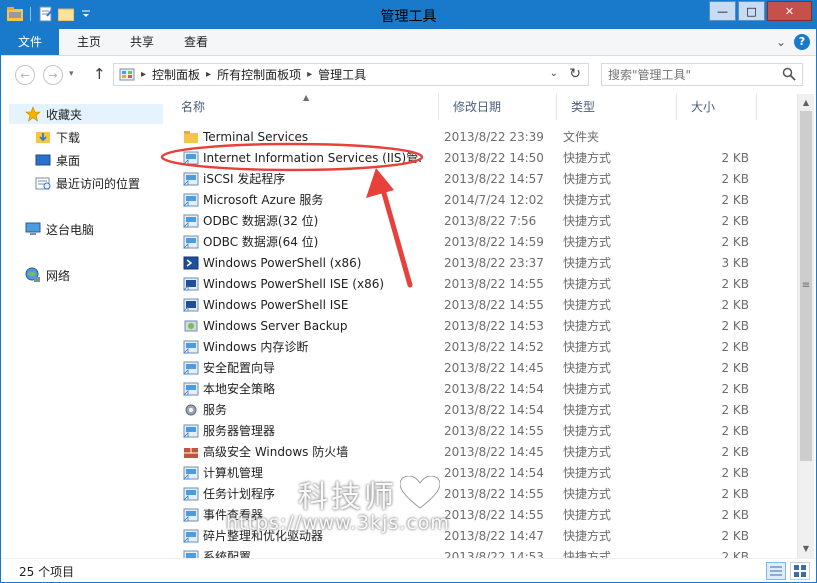 The width and height of the screenshot is (817, 583). What do you see at coordinates (30, 42) in the screenshot?
I see `tab-file: 文件` at bounding box center [30, 42].